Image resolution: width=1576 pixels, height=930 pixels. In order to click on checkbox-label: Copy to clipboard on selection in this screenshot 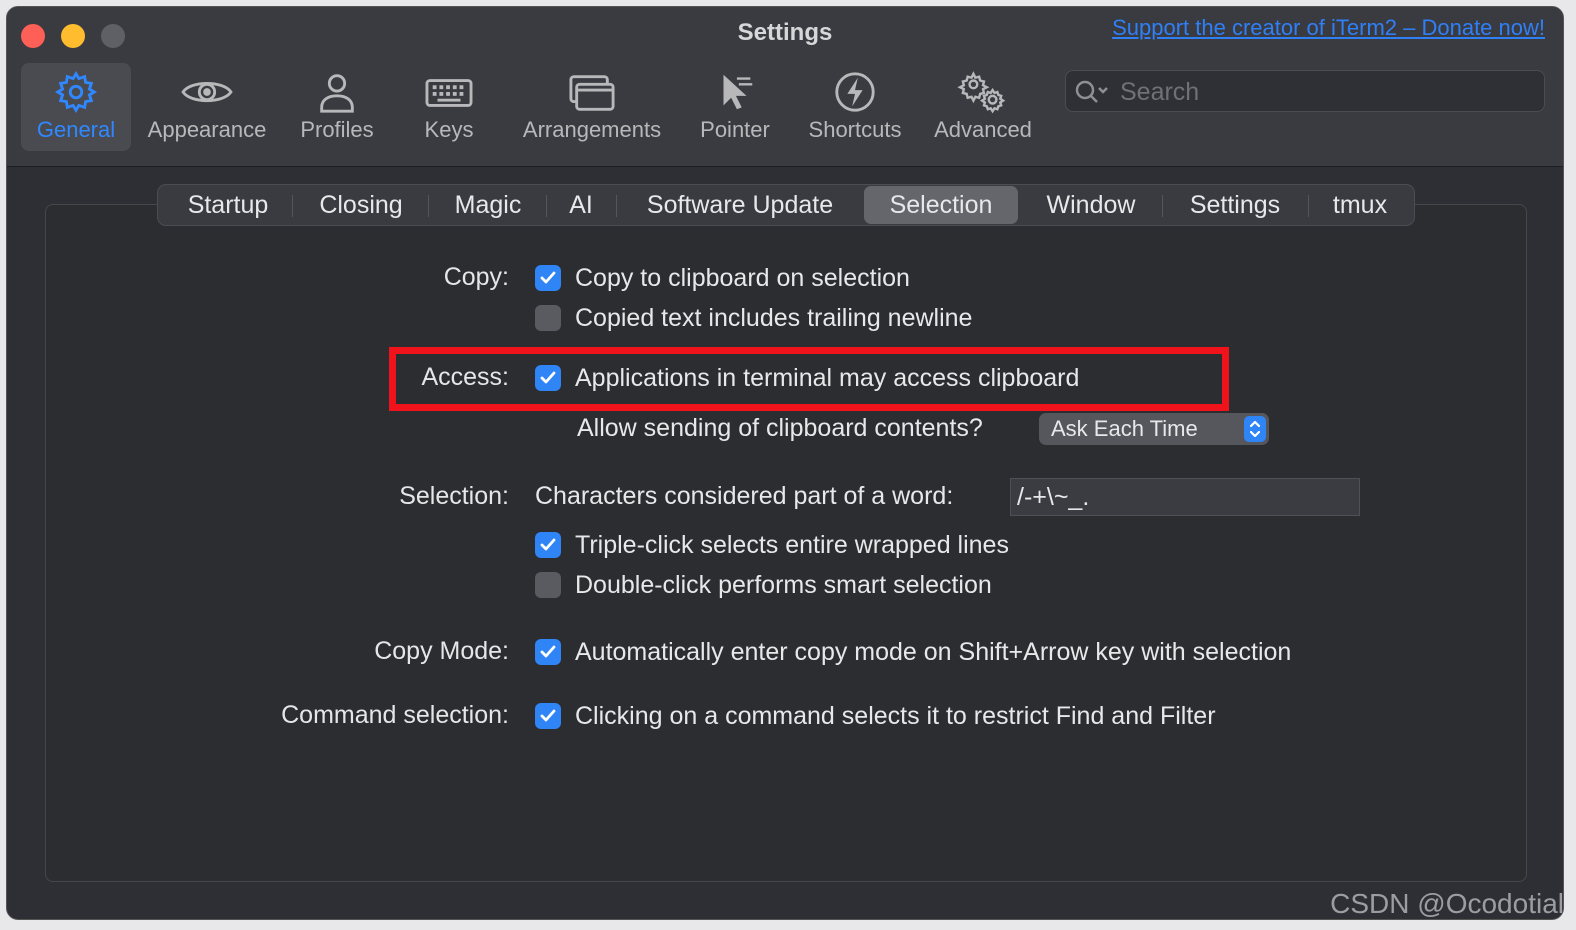, I will do `click(742, 277)`.